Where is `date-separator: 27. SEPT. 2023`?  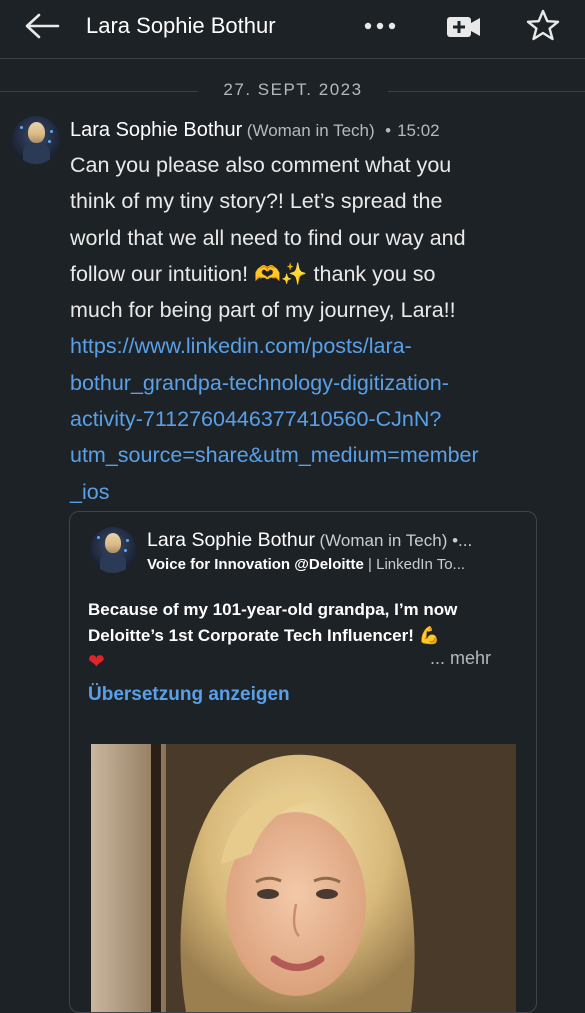 date-separator: 27. SEPT. 2023 is located at coordinates (292, 91).